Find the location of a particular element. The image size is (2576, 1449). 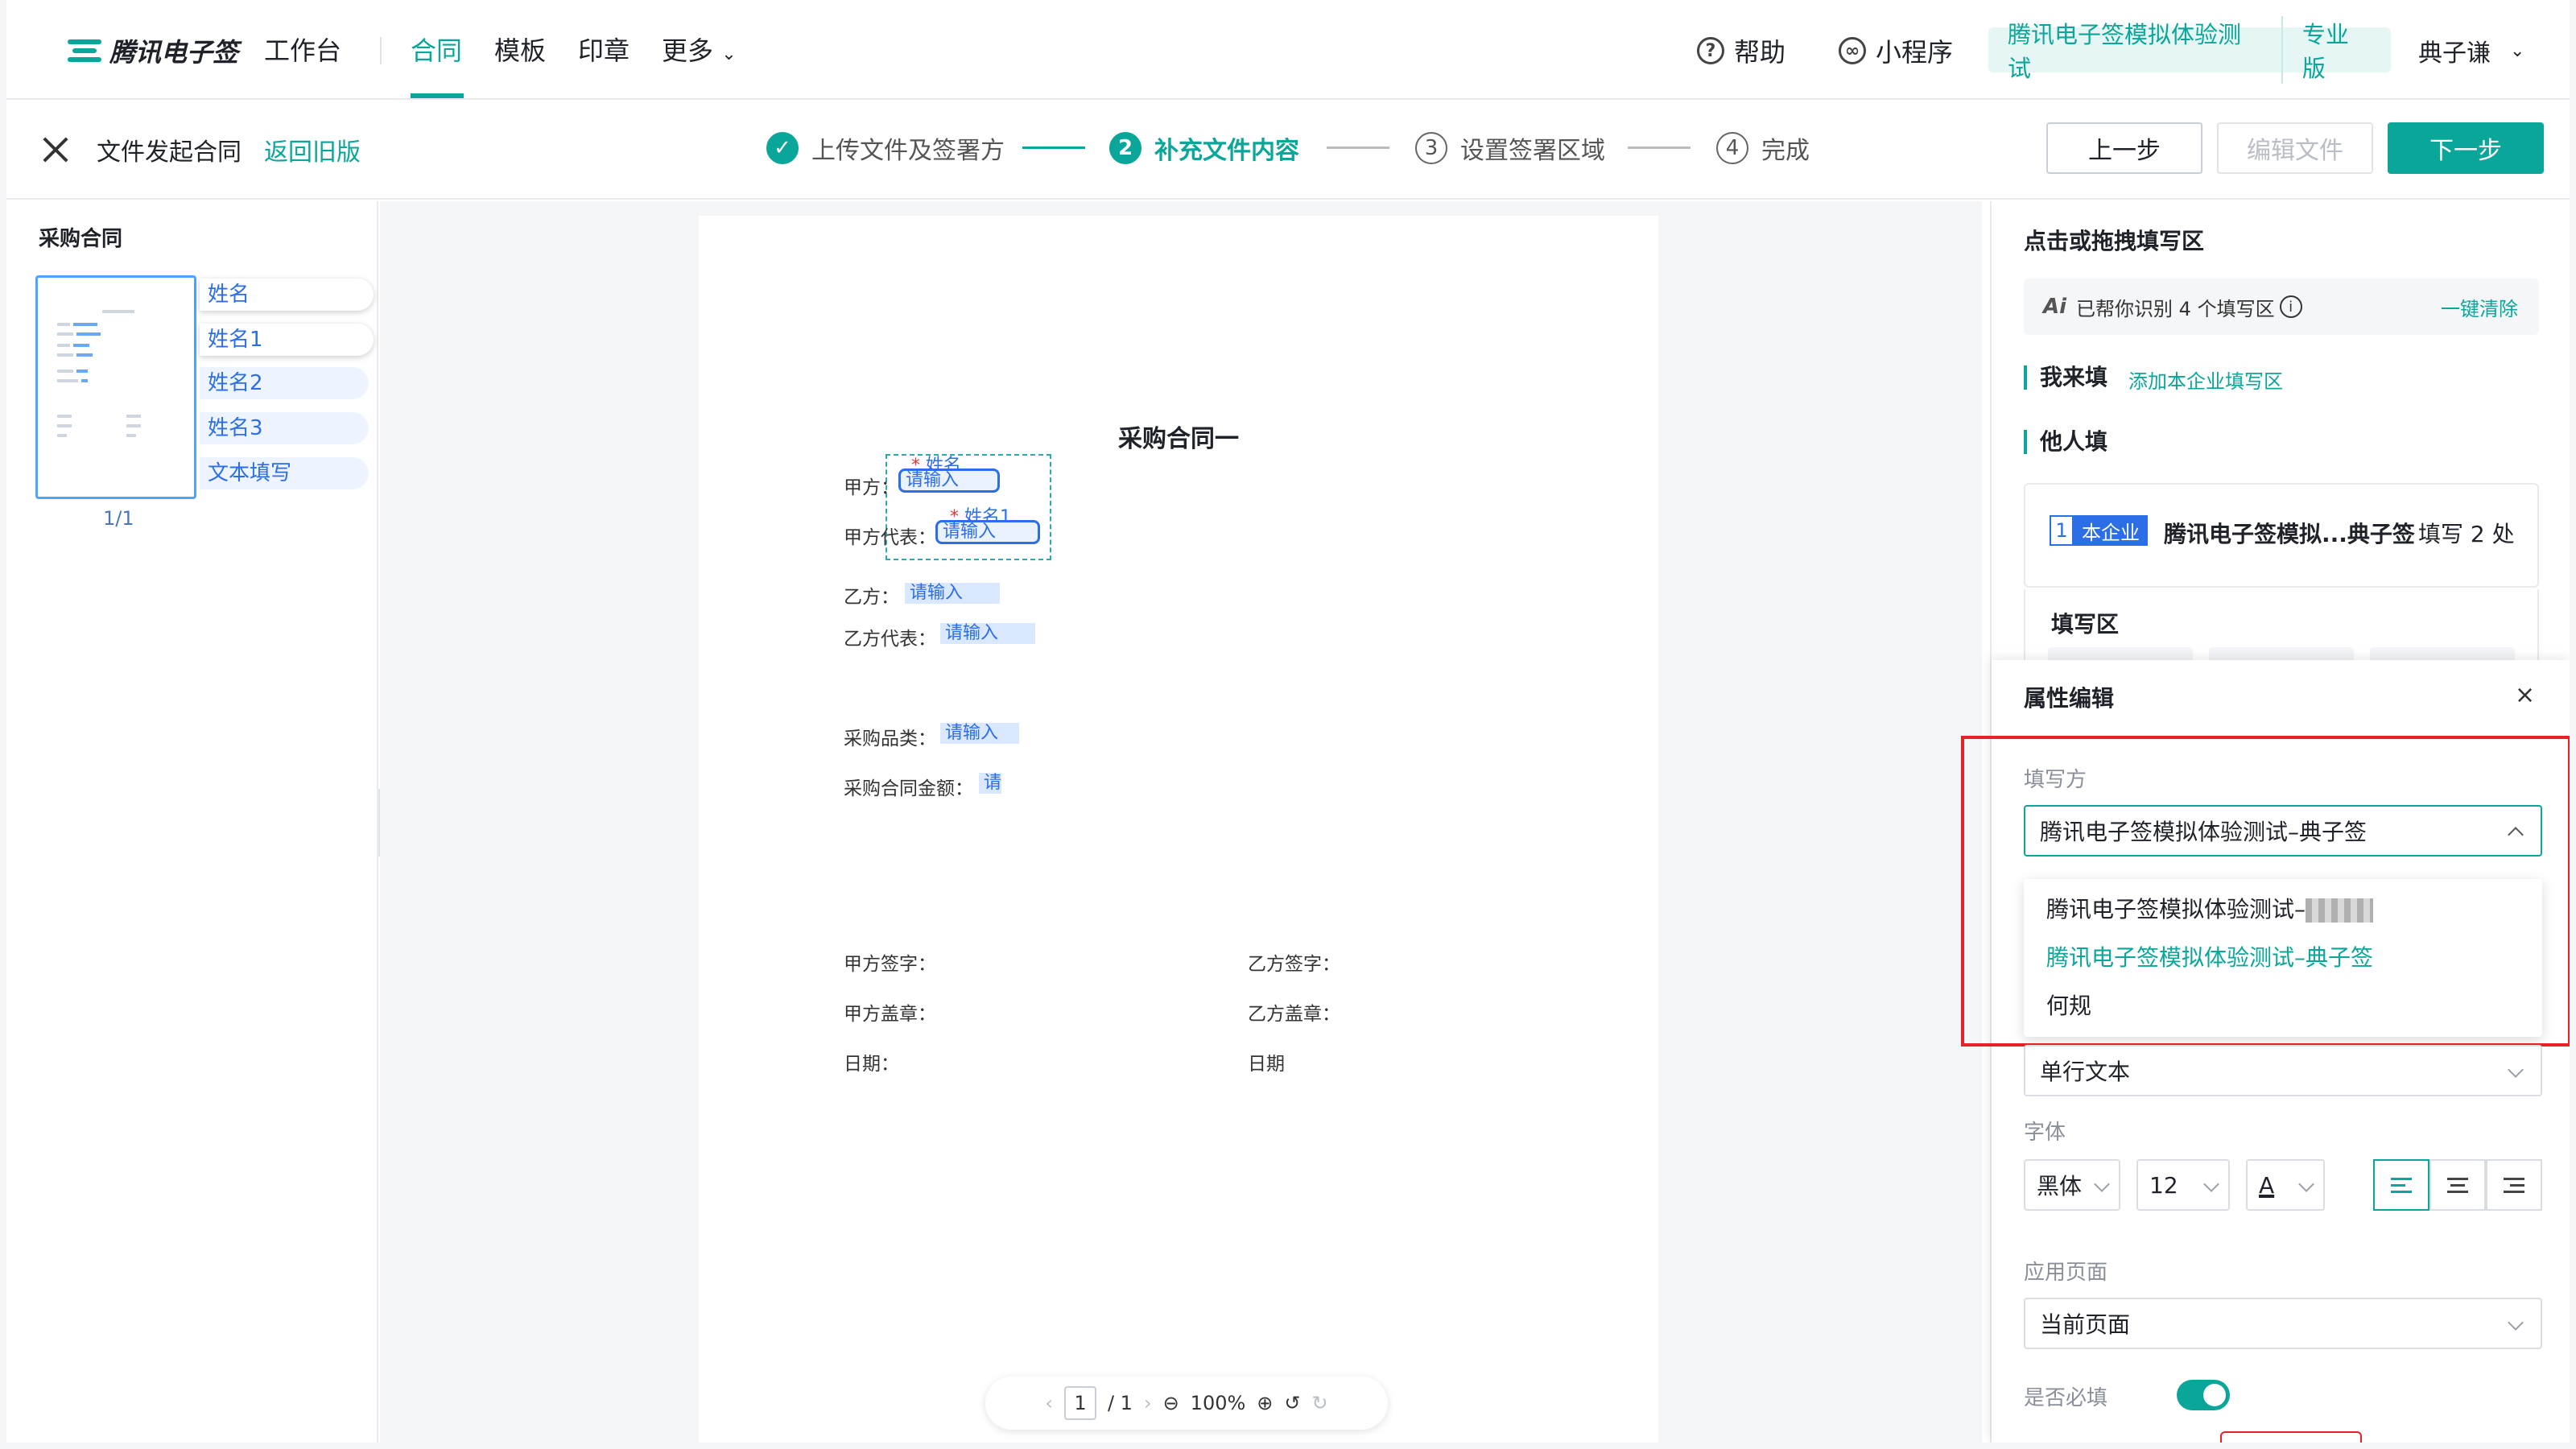

prev-page-icon: ‹ is located at coordinates (1049, 1403).